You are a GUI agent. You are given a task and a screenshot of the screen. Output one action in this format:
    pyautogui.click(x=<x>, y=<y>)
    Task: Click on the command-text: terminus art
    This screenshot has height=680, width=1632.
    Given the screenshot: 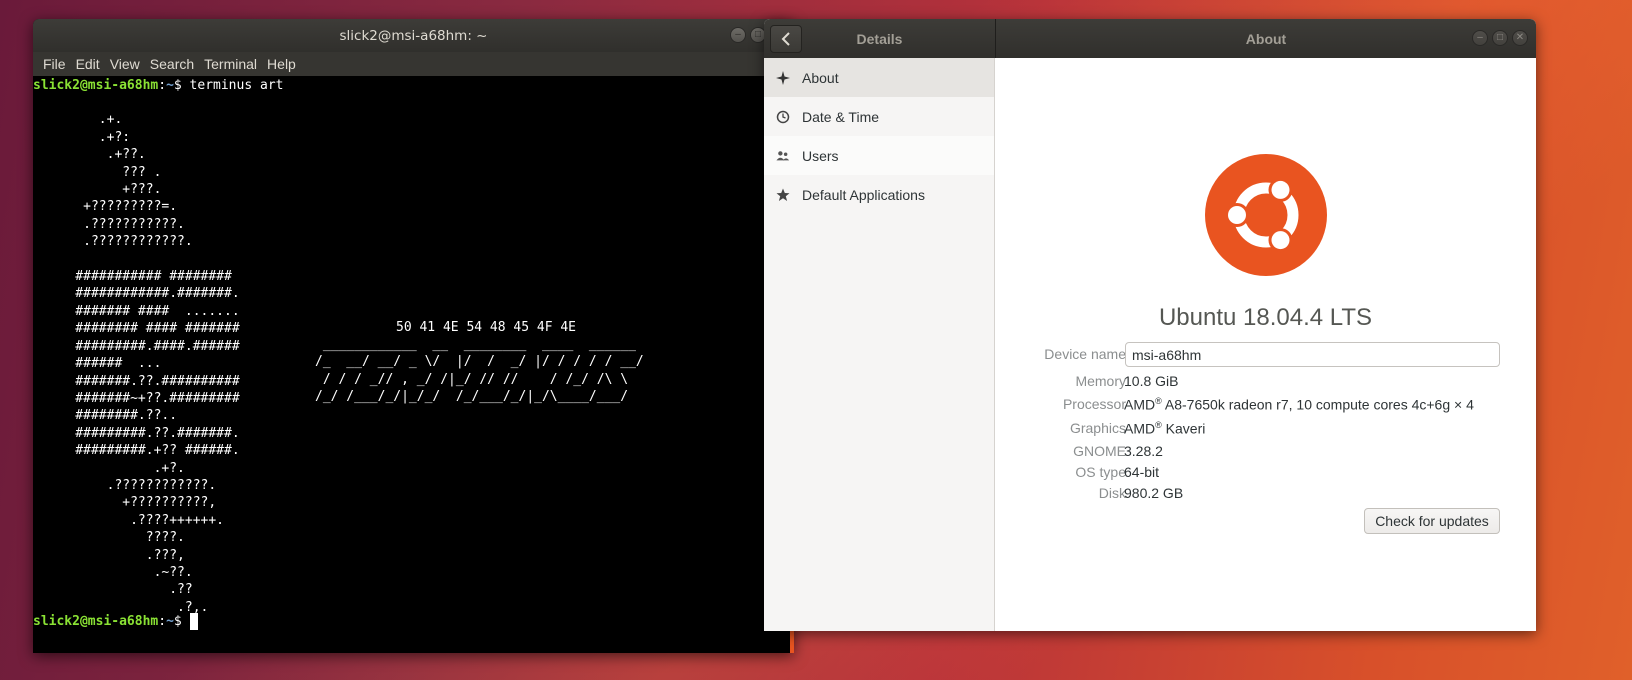 What is the action you would take?
    pyautogui.click(x=236, y=85)
    